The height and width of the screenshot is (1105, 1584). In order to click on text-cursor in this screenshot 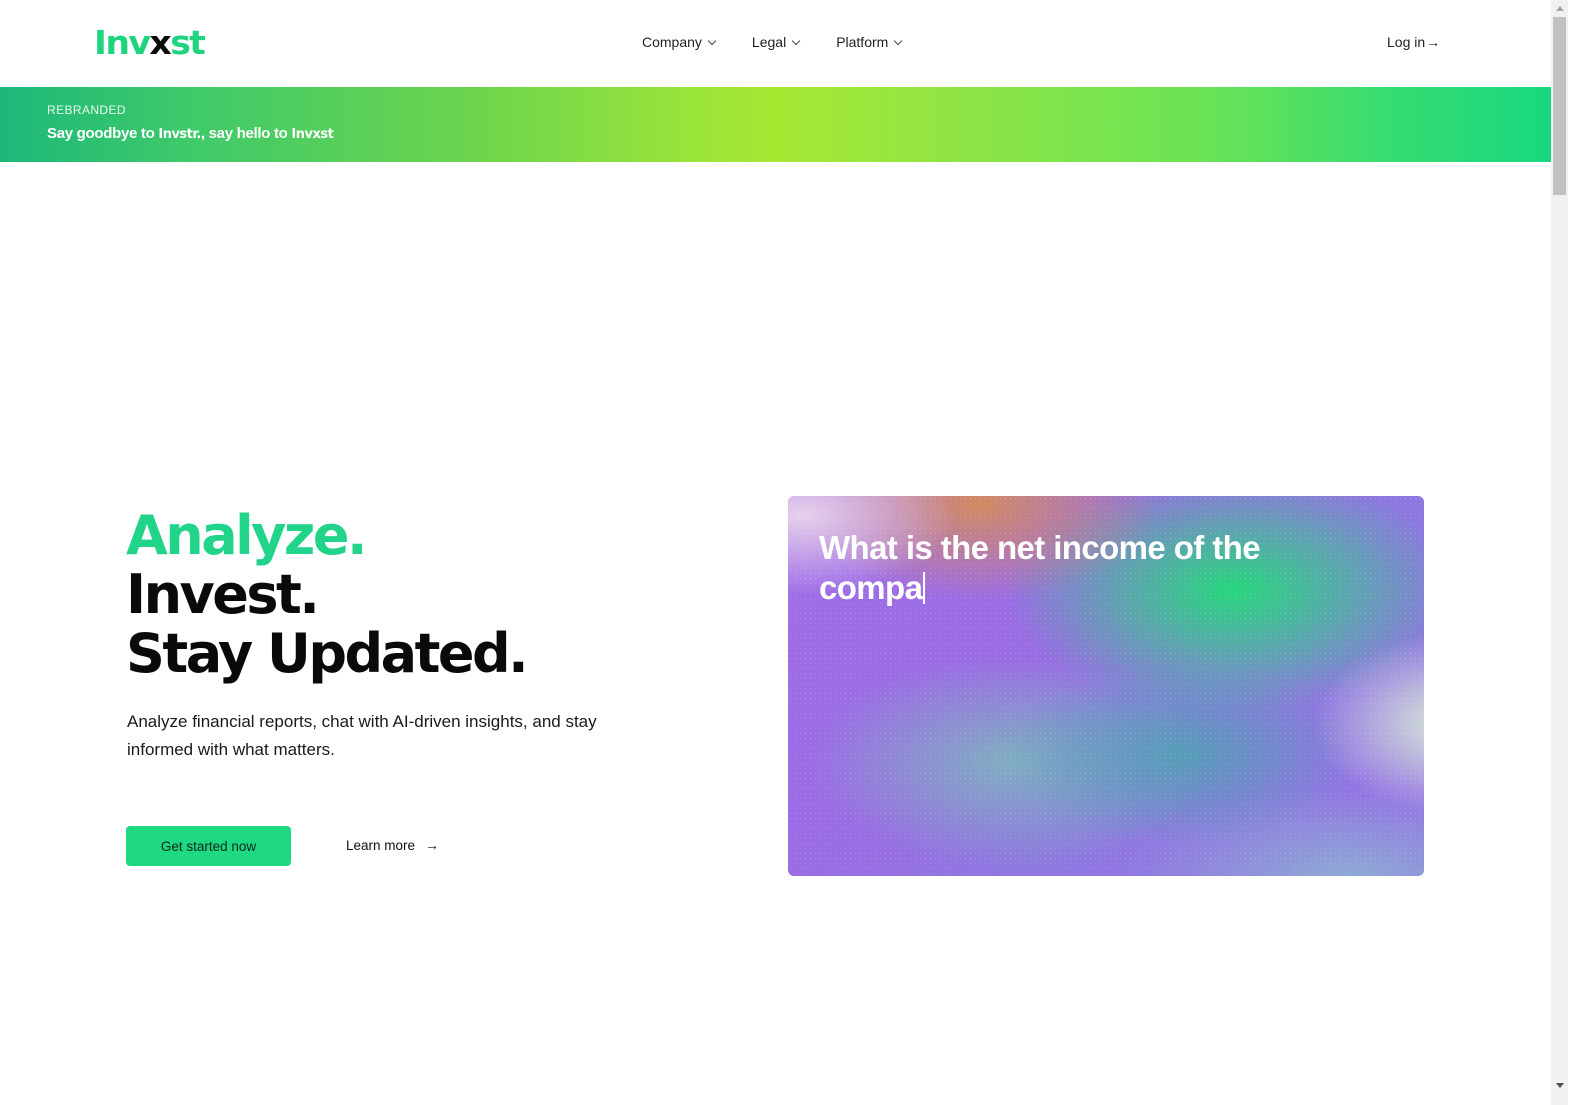, I will do `click(924, 588)`.